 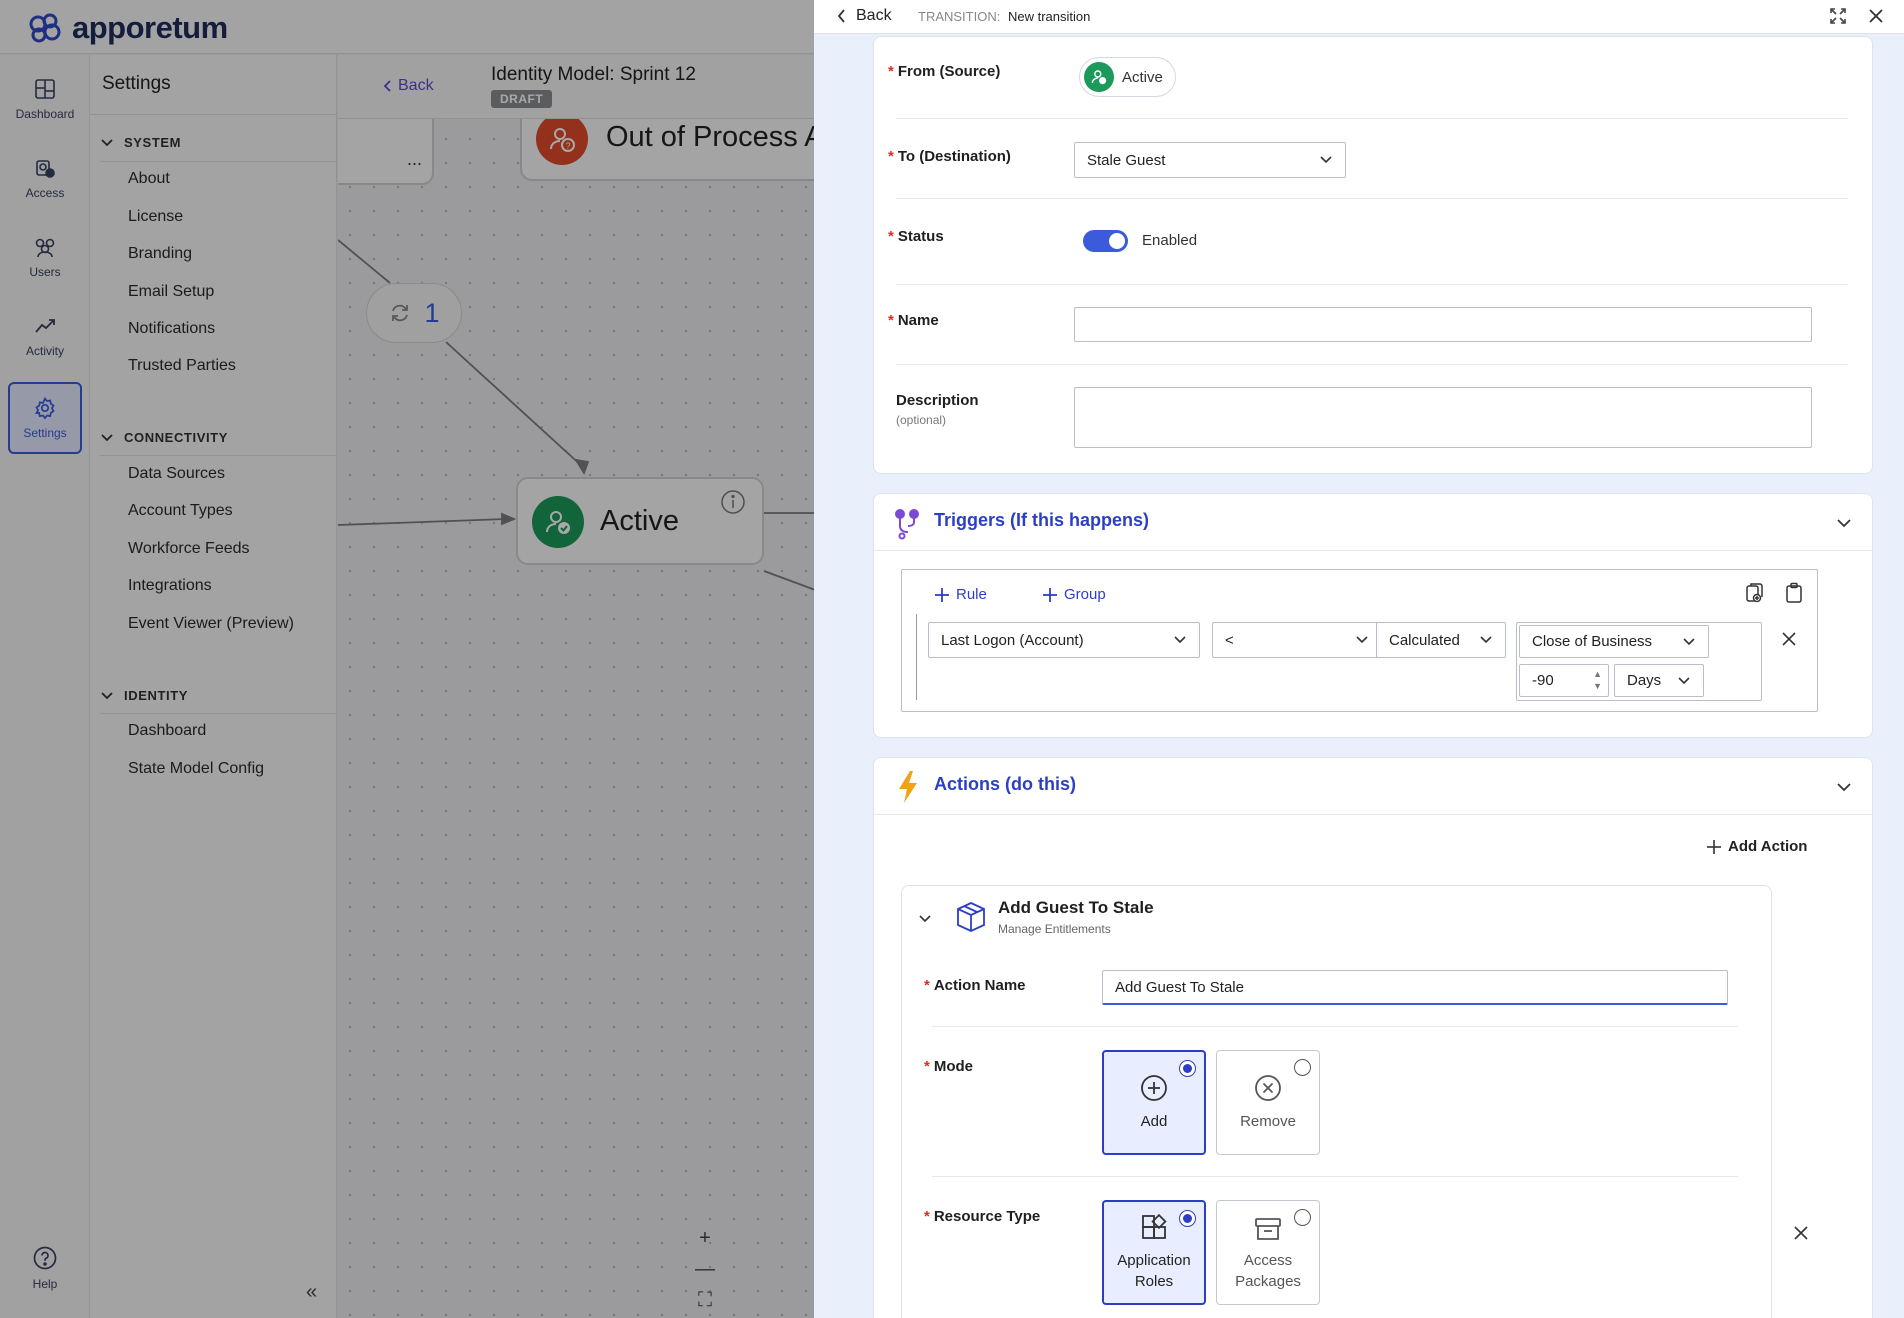 I want to click on breadcrumb: TRANSITION: New transition, so click(x=1004, y=16).